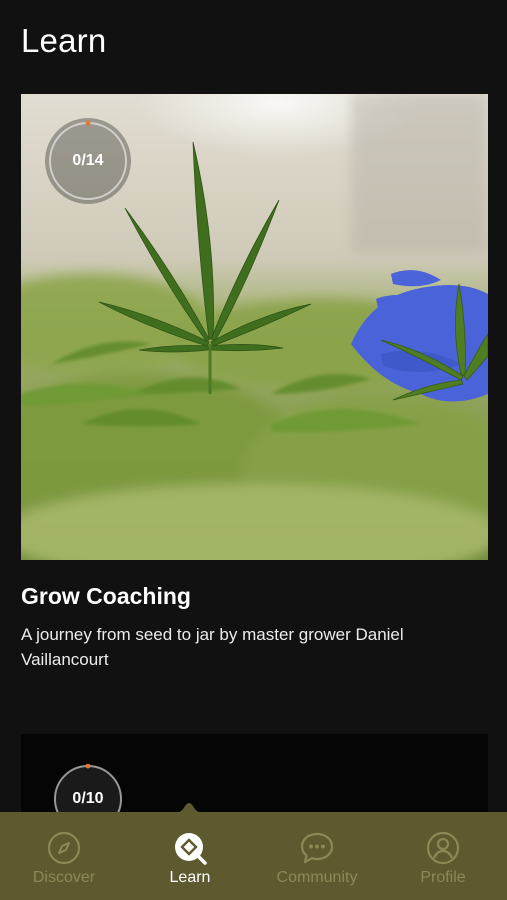  I want to click on tab-label: Learn, so click(190, 877).